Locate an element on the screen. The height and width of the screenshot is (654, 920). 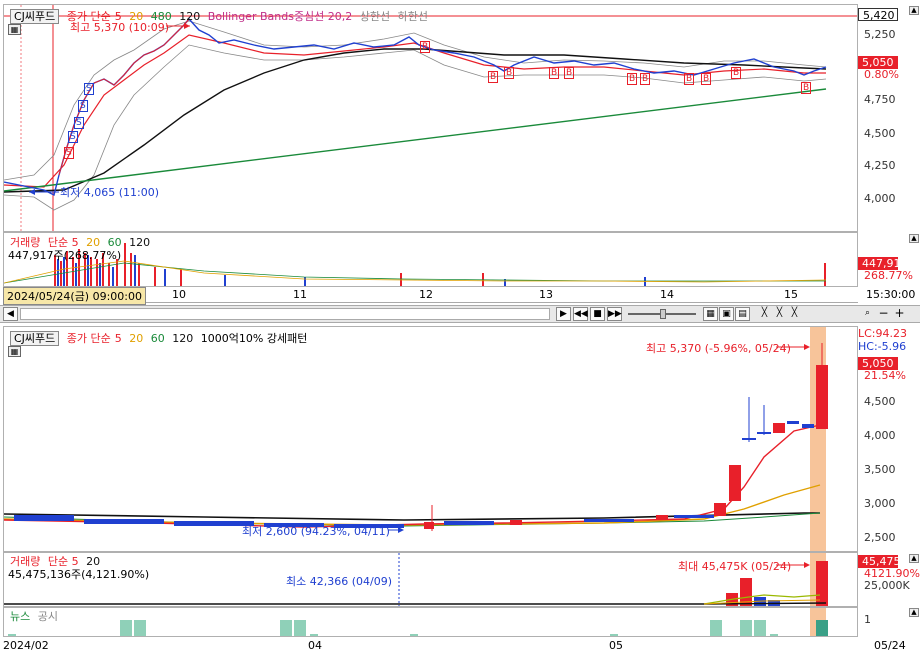
stop-button: ■ is located at coordinates (597, 314).